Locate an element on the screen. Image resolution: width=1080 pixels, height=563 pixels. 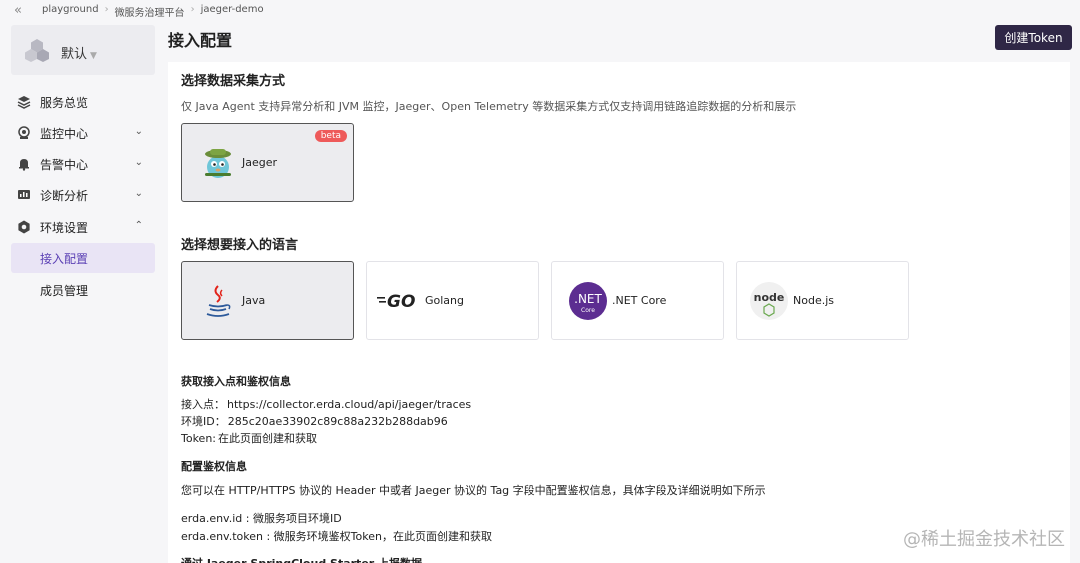
next-section-title: 通过 Jaeger SpringCloud Starter 上报数据 is located at coordinates (301, 559).